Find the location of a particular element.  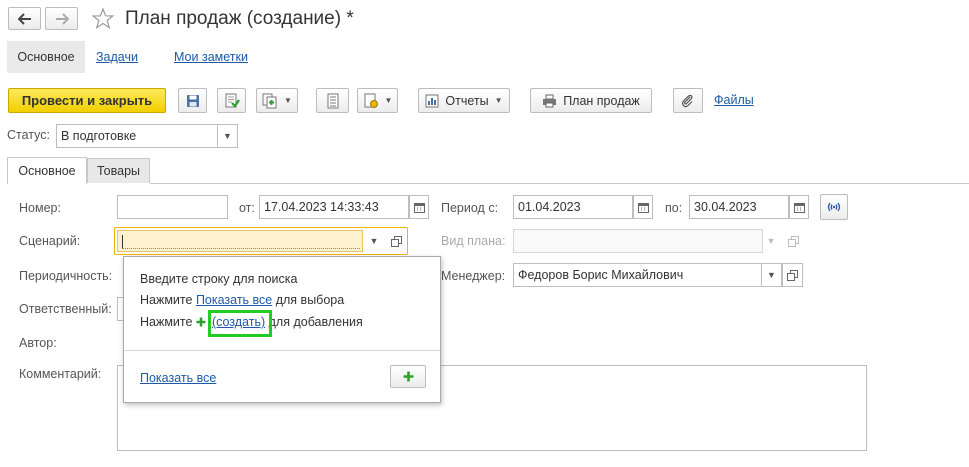

document-settings-icon is located at coordinates (371, 100).